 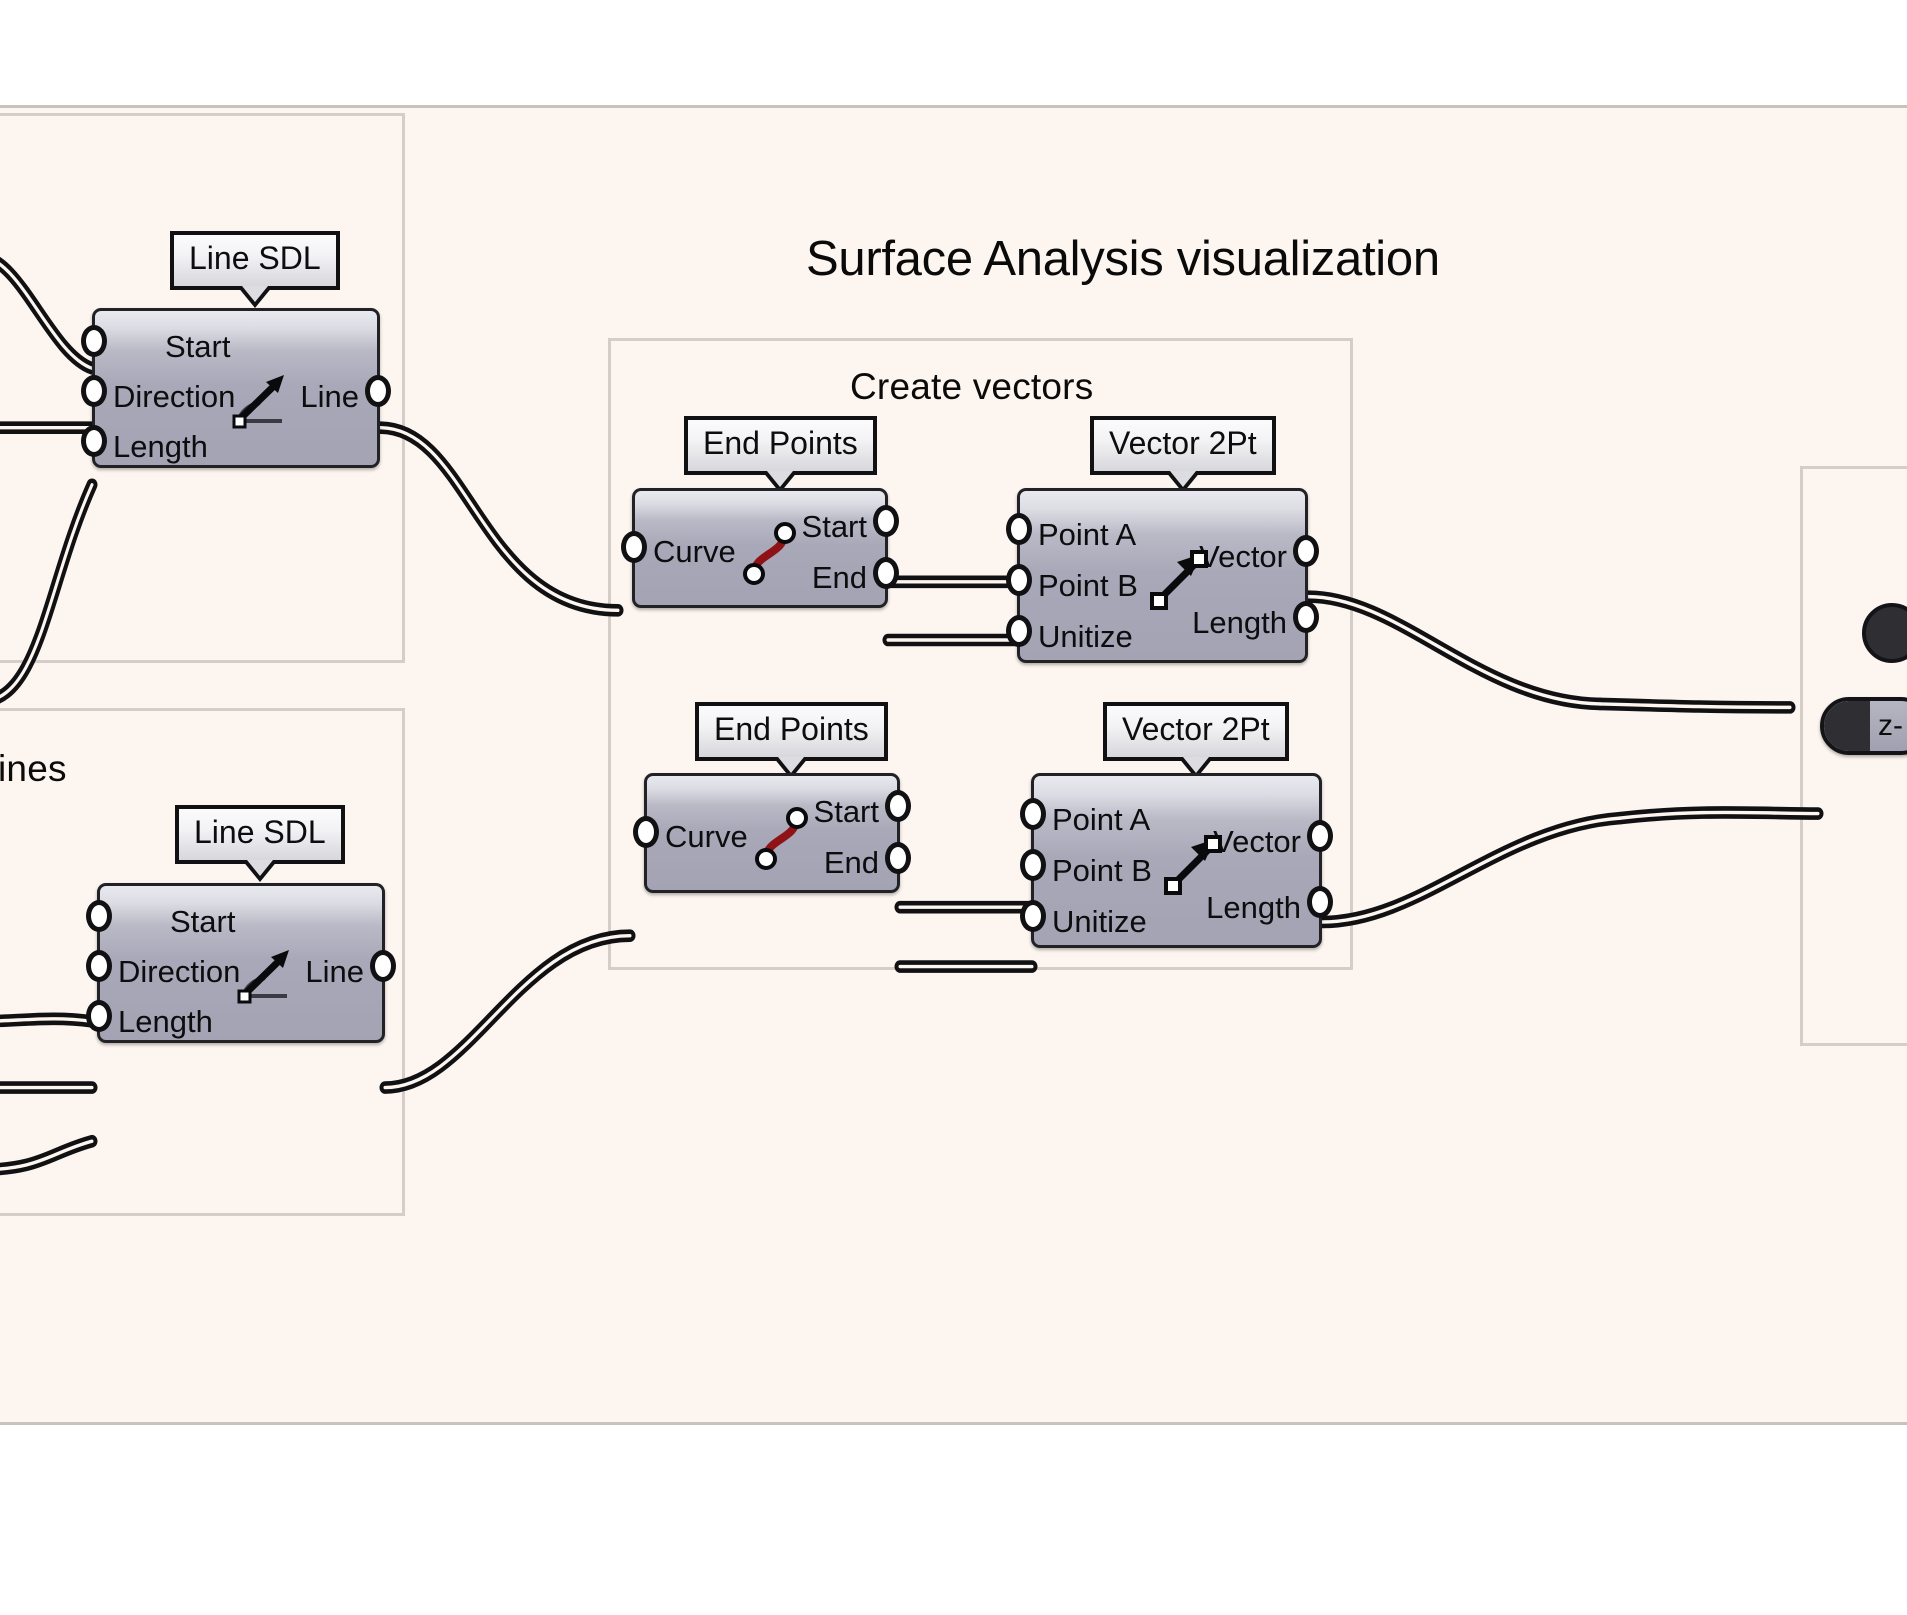 I want to click on node-label-line-sdl-bottom: Line SDL, so click(x=260, y=843).